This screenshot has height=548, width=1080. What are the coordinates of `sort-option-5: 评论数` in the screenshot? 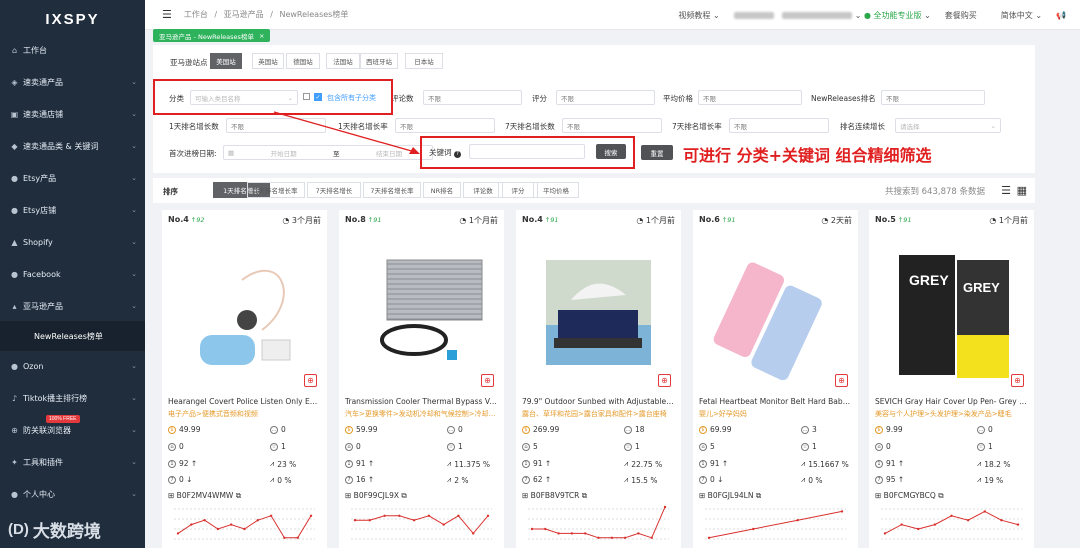 It's located at (483, 190).